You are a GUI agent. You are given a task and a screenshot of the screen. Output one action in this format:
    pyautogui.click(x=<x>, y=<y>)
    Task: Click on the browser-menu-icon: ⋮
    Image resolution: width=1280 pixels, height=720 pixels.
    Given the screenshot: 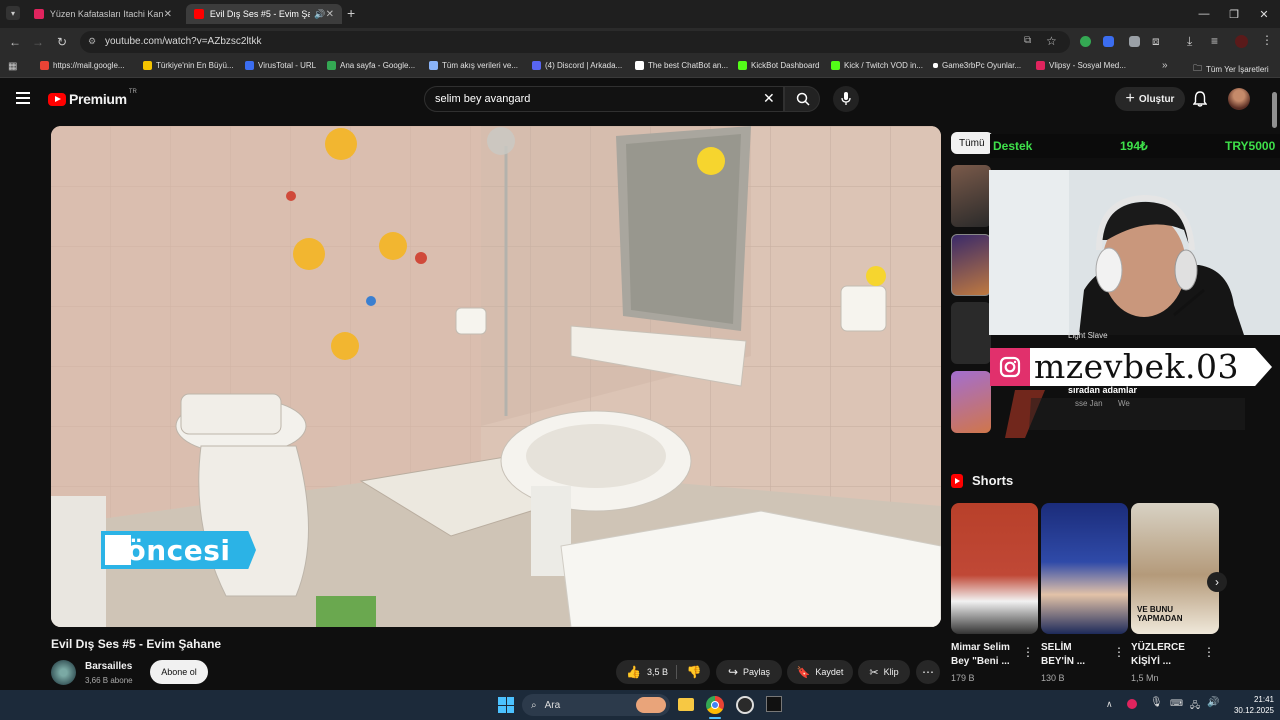 What is the action you would take?
    pyautogui.click(x=1267, y=40)
    